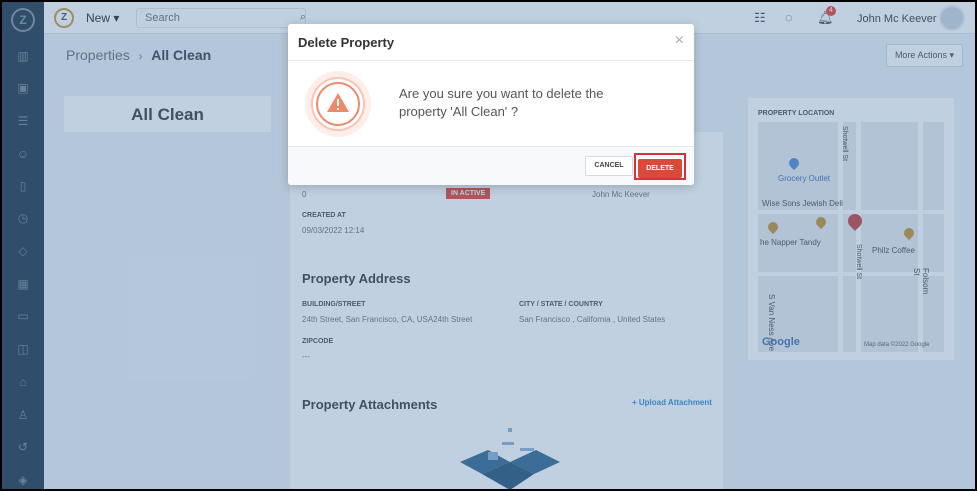 The width and height of the screenshot is (977, 491). I want to click on dialog-title: Delete Property, so click(346, 42).